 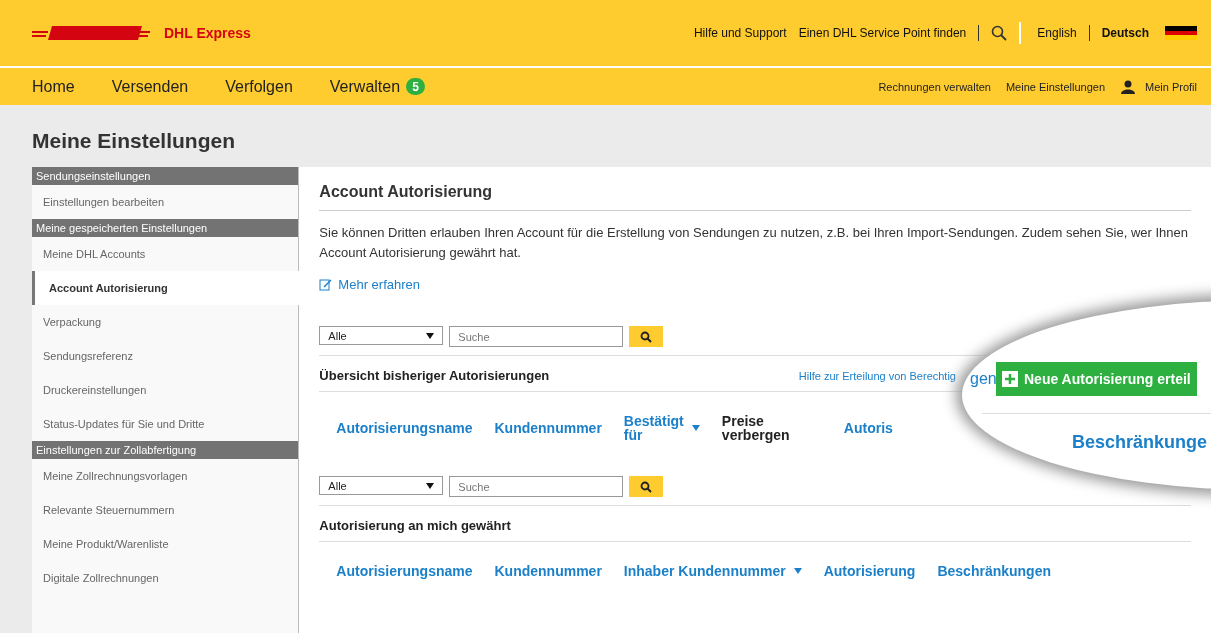 What do you see at coordinates (756, 428) in the screenshot?
I see `column-header: Preise verbergen` at bounding box center [756, 428].